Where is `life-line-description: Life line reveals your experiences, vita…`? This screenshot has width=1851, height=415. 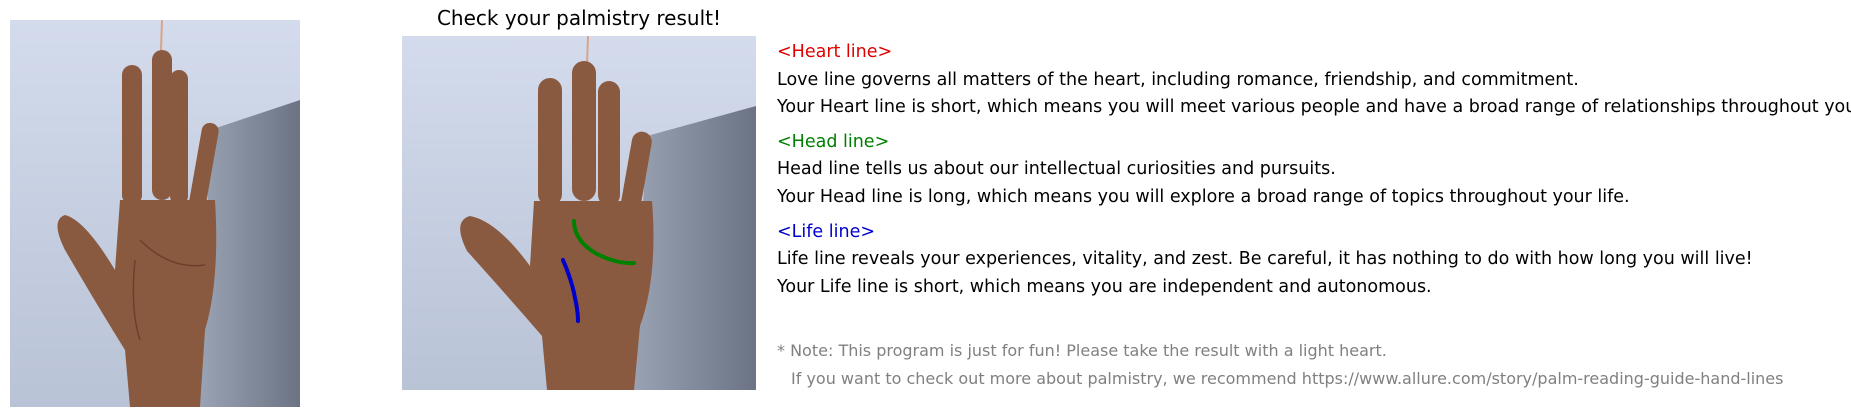
life-line-description: Life line reveals your experiences, vita… is located at coordinates (1265, 259).